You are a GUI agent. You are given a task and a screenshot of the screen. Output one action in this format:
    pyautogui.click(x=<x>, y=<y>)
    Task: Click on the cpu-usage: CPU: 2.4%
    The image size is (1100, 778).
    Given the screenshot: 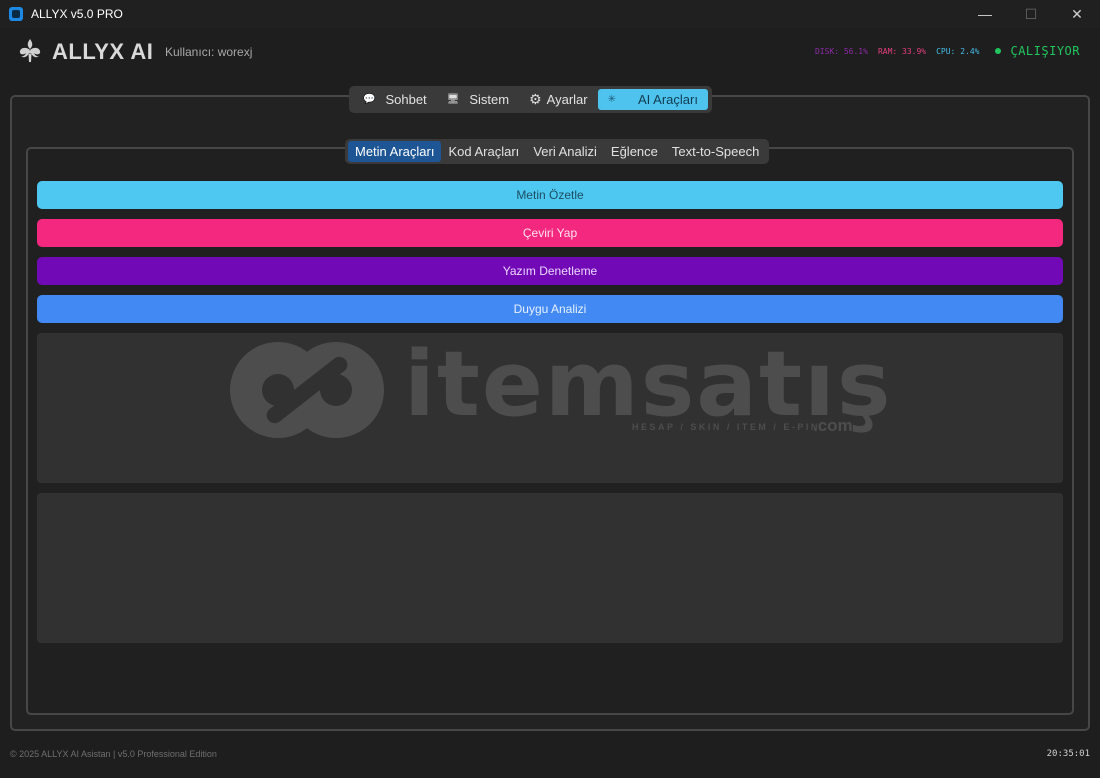 What is the action you would take?
    pyautogui.click(x=958, y=51)
    